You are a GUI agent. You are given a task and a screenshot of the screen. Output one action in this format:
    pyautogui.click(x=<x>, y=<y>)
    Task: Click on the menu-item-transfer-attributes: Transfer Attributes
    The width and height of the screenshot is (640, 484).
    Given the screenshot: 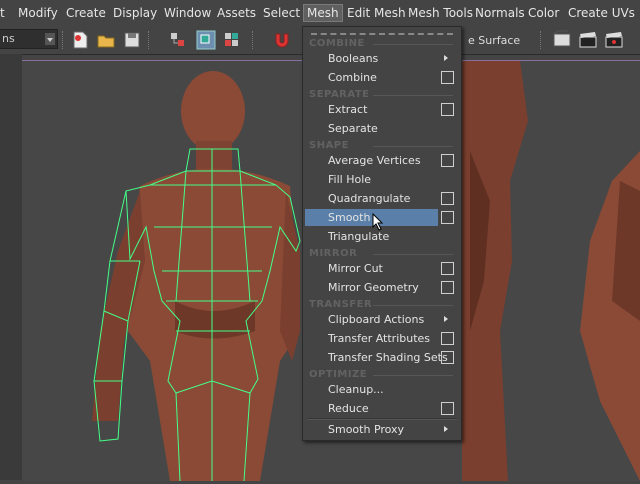 What is the action you would take?
    pyautogui.click(x=381, y=338)
    